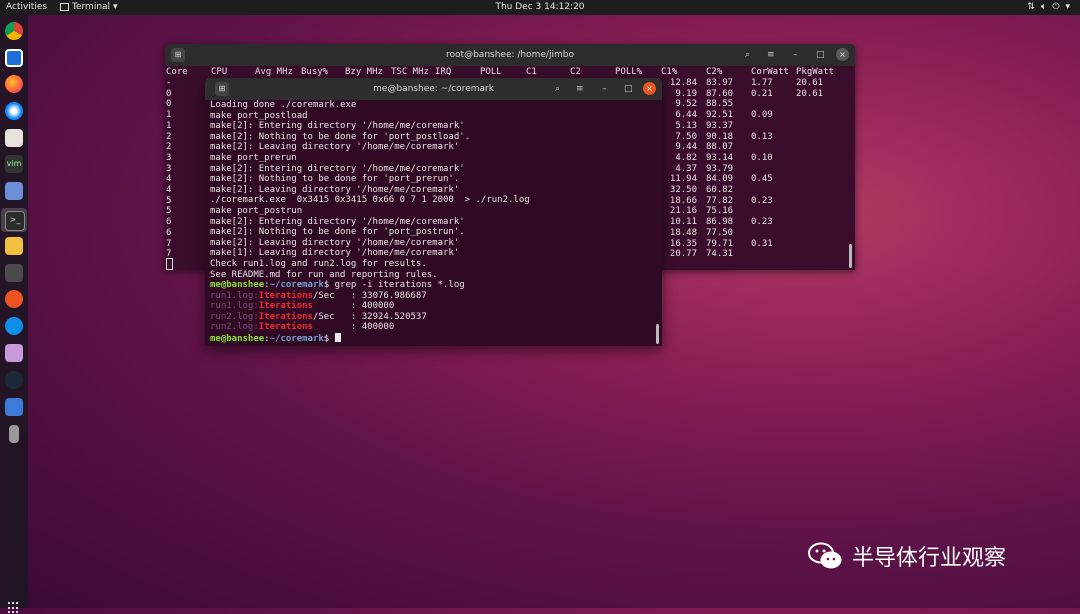 This screenshot has height=614, width=1080. Describe the element at coordinates (762, 136) in the screenshot. I see `cell-corwatt: 0.13` at that location.